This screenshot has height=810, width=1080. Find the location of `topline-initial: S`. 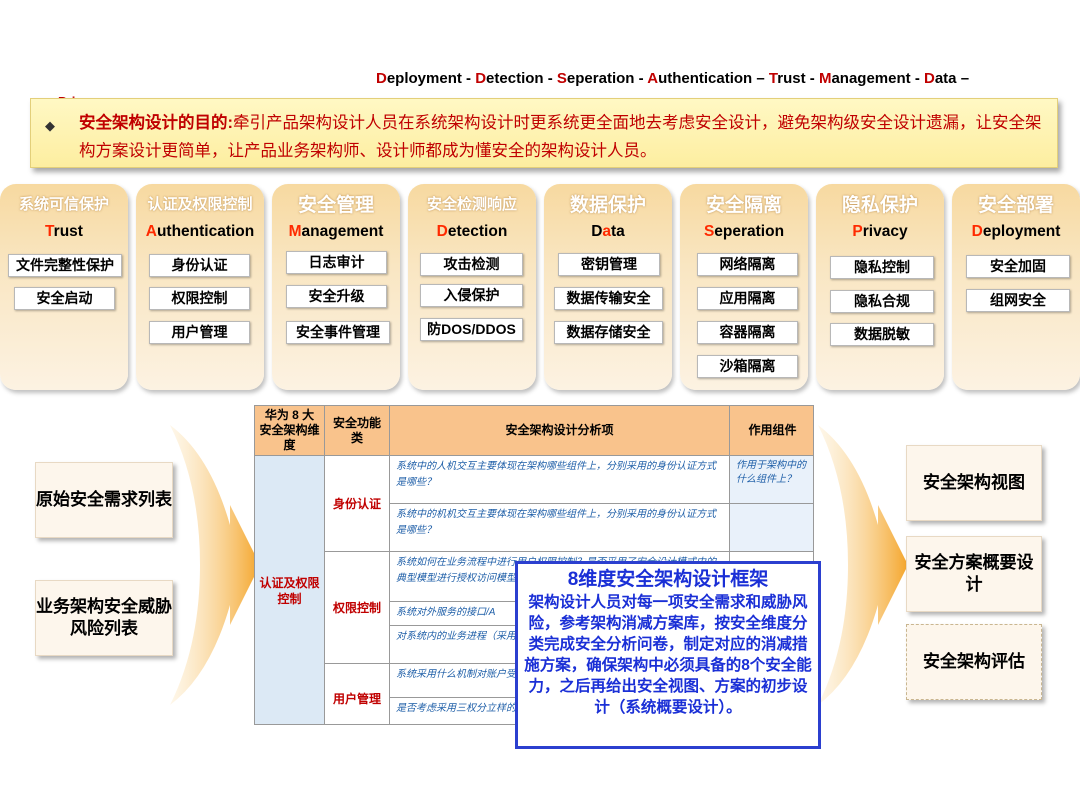

topline-initial: S is located at coordinates (561, 78).